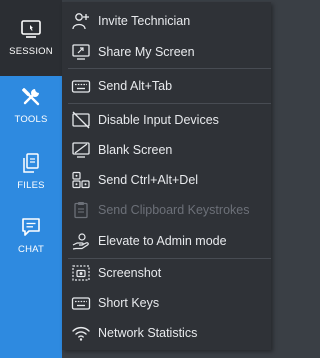 This screenshot has width=320, height=358. I want to click on screenshot-icon, so click(81, 273).